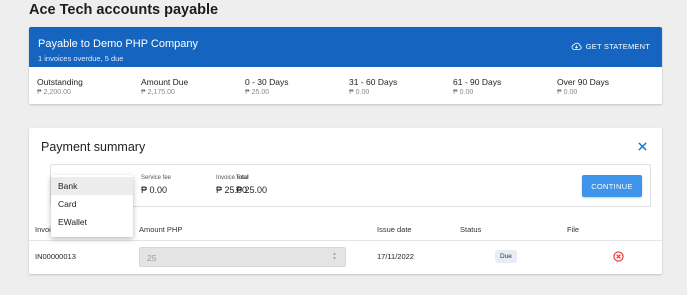  Describe the element at coordinates (55, 256) in the screenshot. I see `invoice-number: IN00000013` at that location.